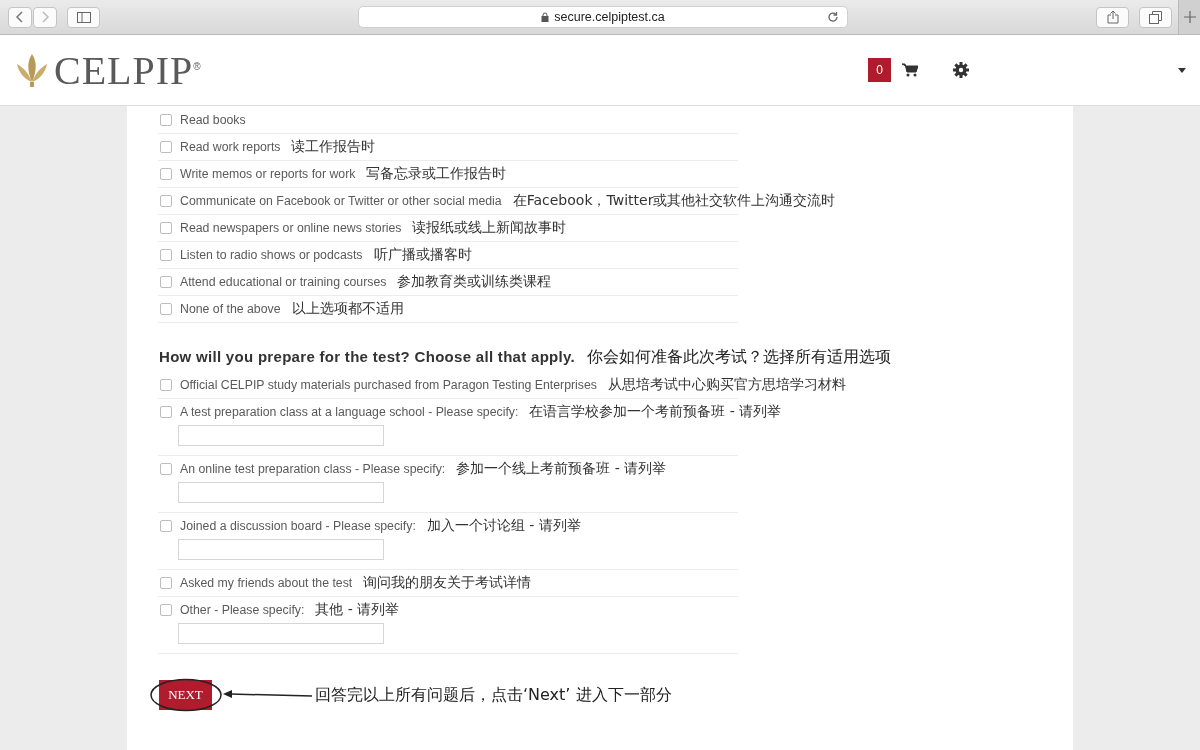 This screenshot has height=750, width=1200. I want to click on settings-icon, so click(961, 70).